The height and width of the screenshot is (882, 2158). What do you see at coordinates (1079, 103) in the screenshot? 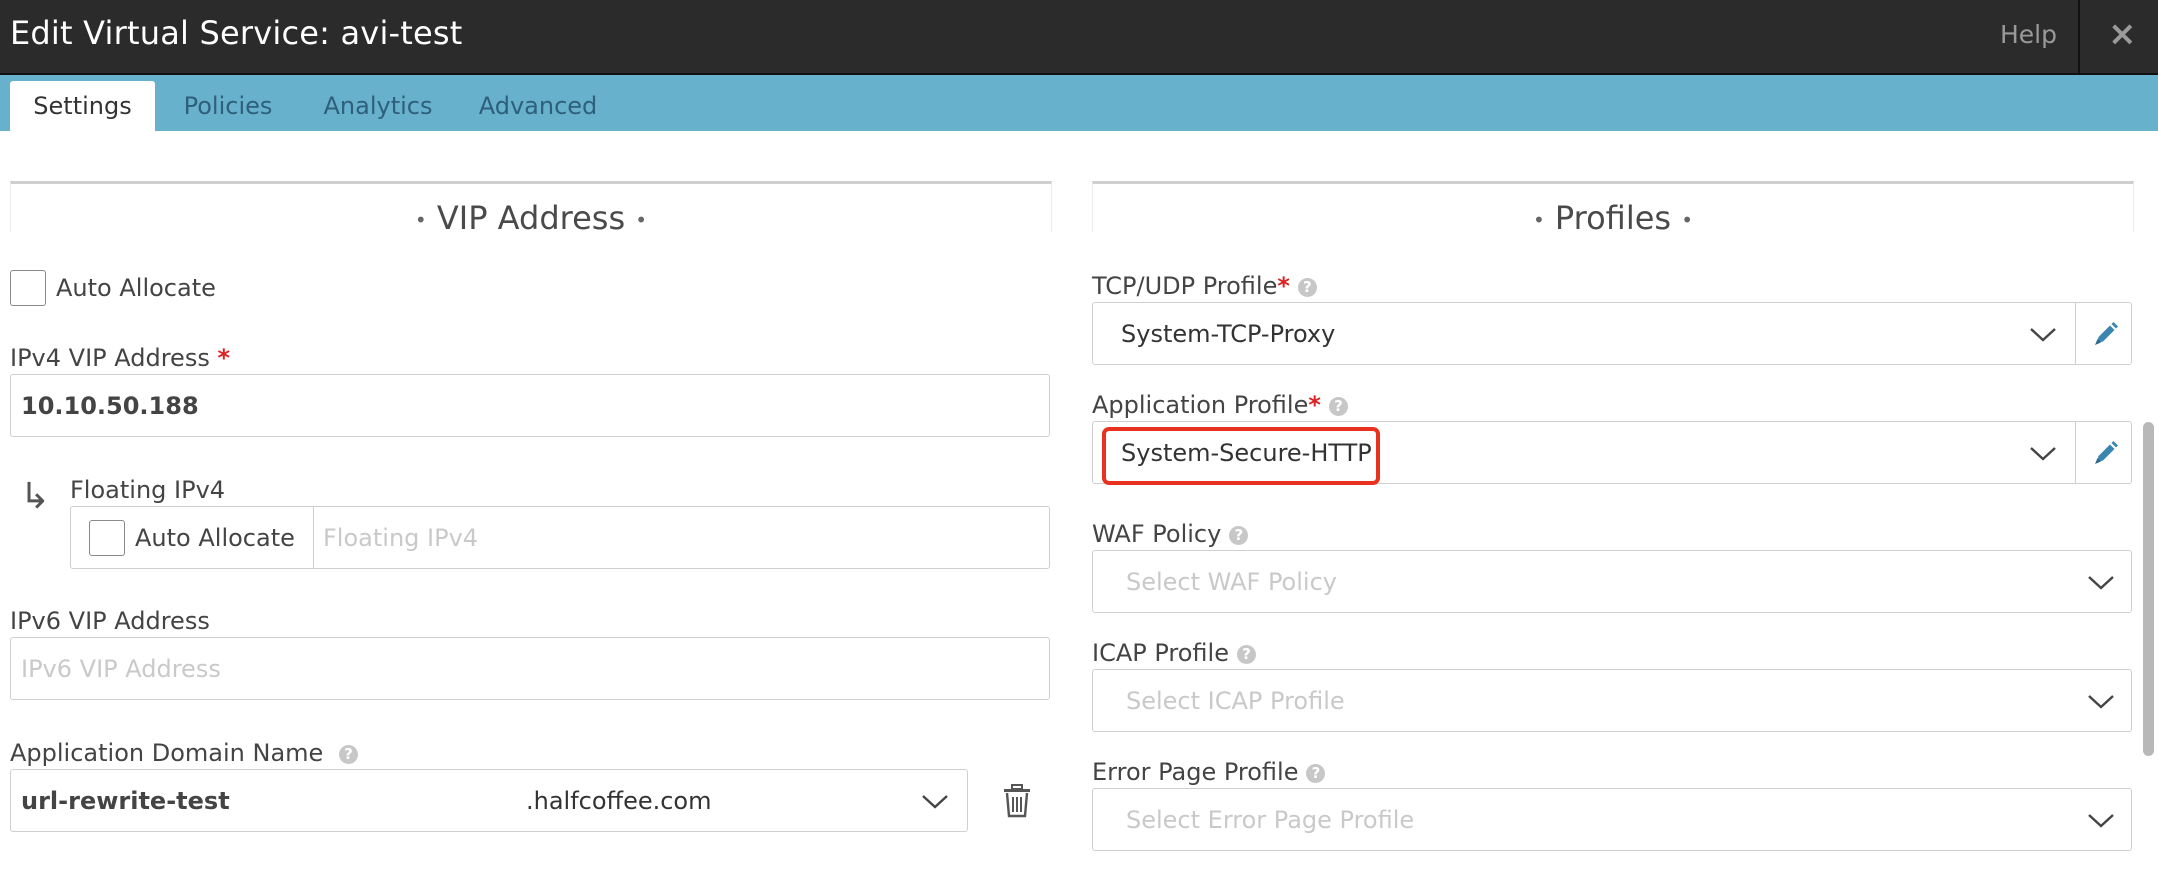
I see `tab-bar: Settings Policies Analytics Advanced` at bounding box center [1079, 103].